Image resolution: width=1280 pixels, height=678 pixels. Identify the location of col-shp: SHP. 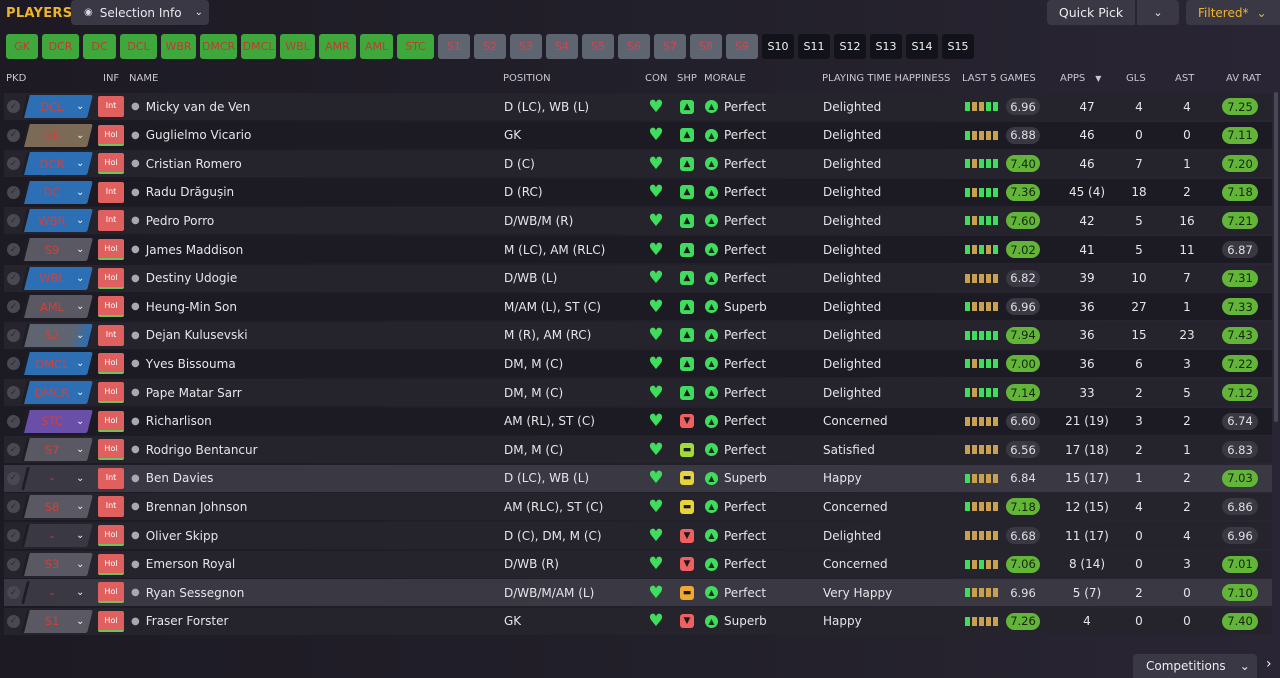
(687, 78).